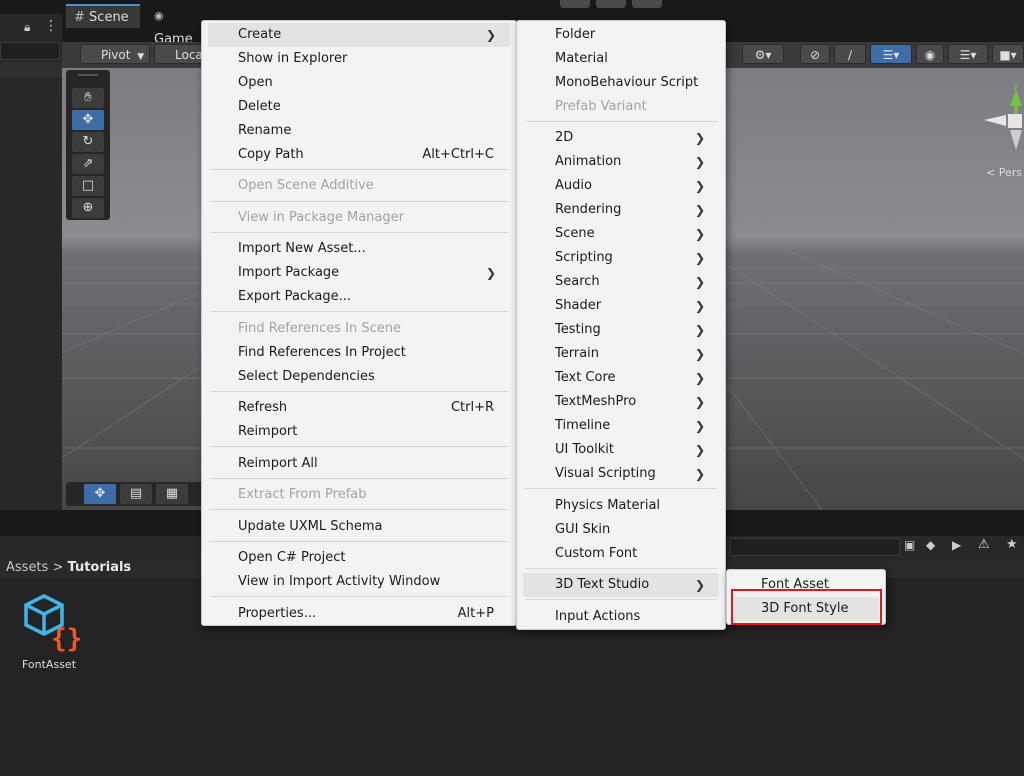 This screenshot has height=776, width=1024. I want to click on orientation-gizmo: y < Pers, so click(1000, 126).